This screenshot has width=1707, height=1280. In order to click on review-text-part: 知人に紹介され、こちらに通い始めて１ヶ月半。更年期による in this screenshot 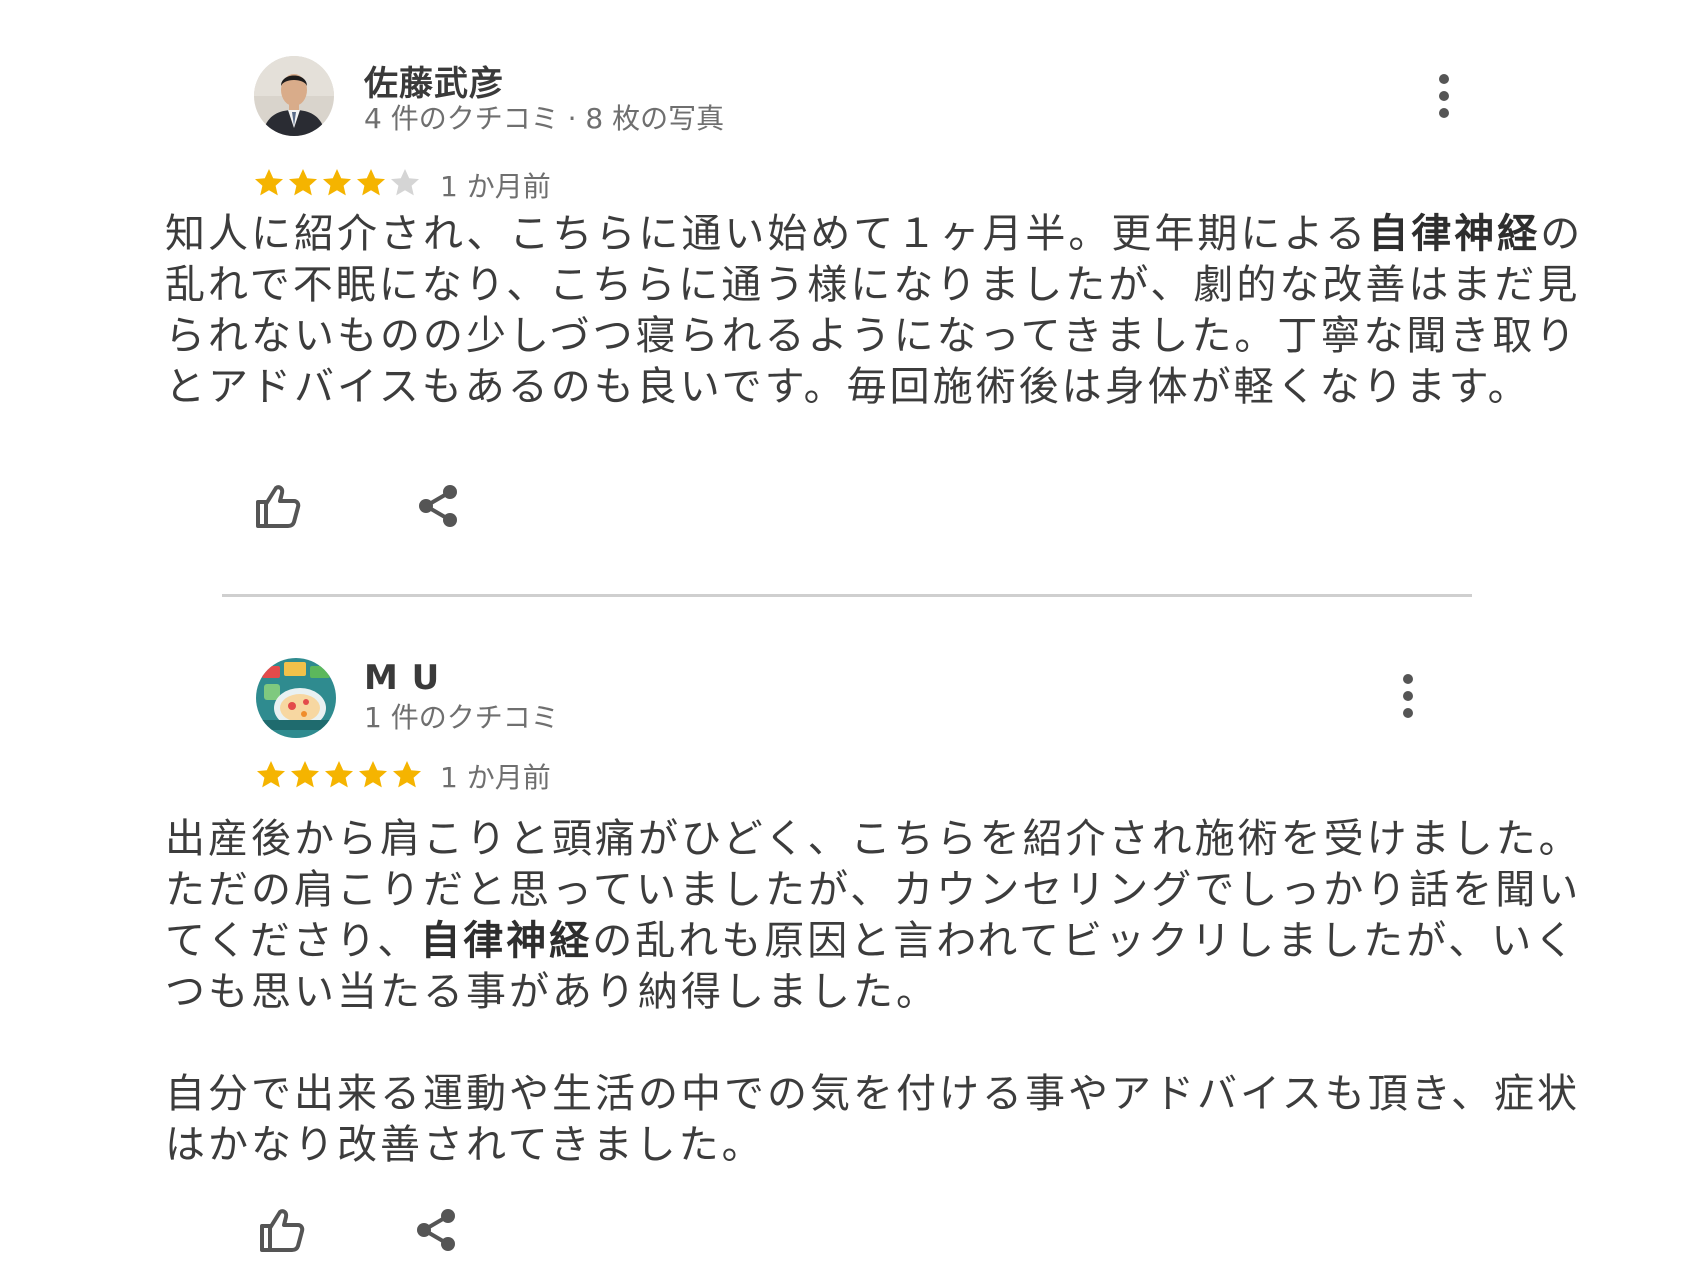, I will do `click(767, 234)`.